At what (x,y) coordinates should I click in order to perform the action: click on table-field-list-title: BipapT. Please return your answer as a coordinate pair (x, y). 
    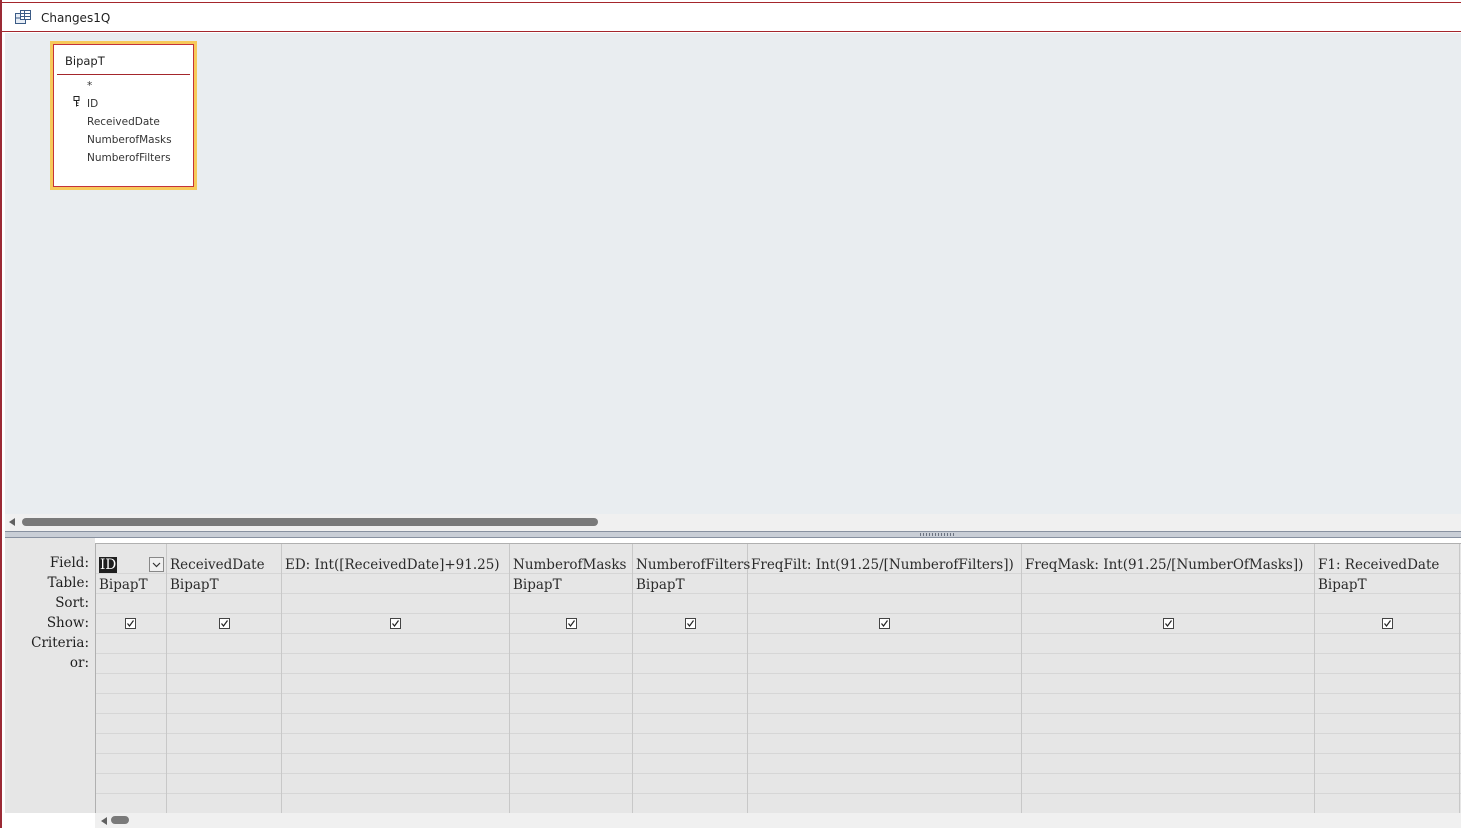
    Looking at the image, I should click on (85, 61).